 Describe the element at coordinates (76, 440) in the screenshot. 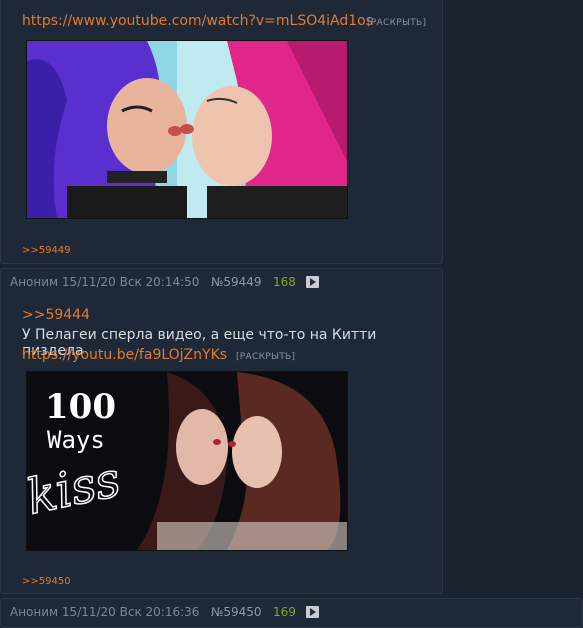

I see `thumb-title-word: Ways` at that location.